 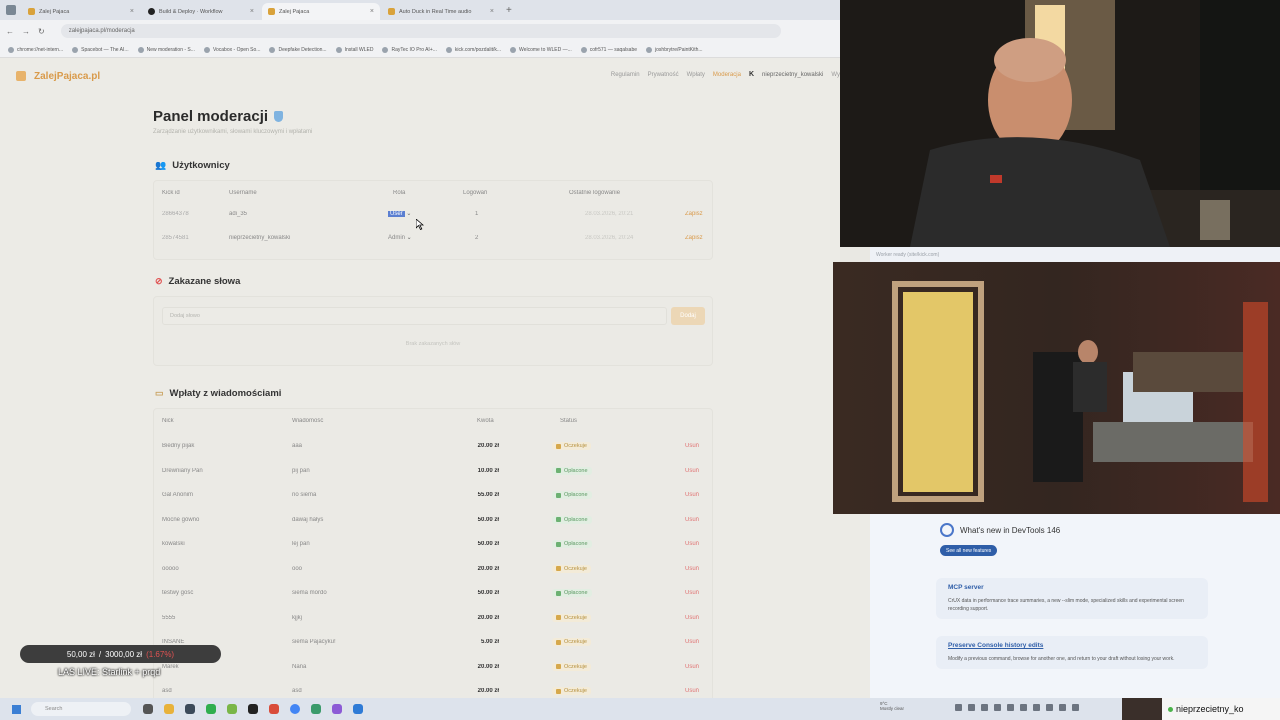 I want to click on browser-tab: Build & Deploy · Workflow ×, so click(x=201, y=11).